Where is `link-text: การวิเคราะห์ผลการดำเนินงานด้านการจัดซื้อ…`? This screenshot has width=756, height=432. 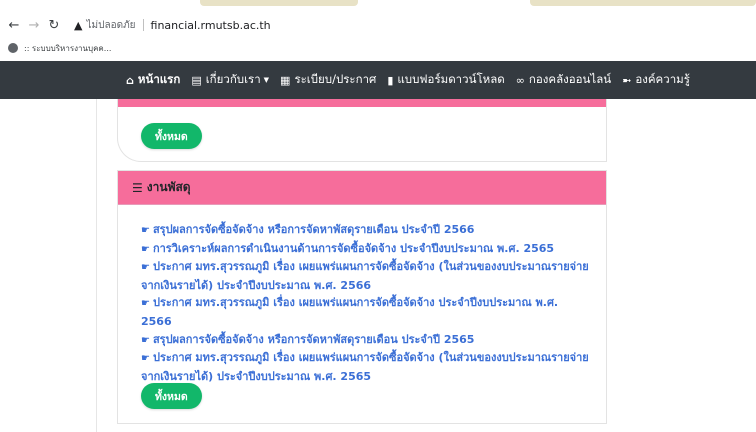 link-text: การวิเคราะห์ผลการดำเนินงานด้านการจัดซื้อ… is located at coordinates (353, 248).